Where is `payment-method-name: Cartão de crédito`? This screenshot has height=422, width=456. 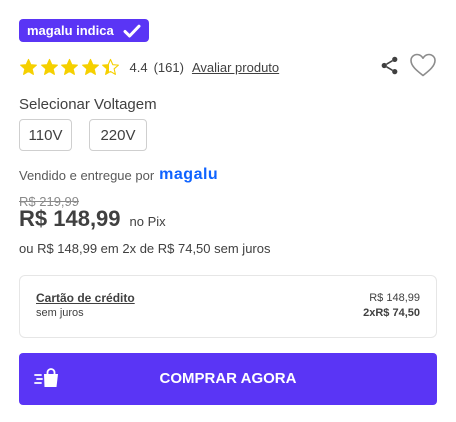
payment-method-name: Cartão de crédito is located at coordinates (85, 298).